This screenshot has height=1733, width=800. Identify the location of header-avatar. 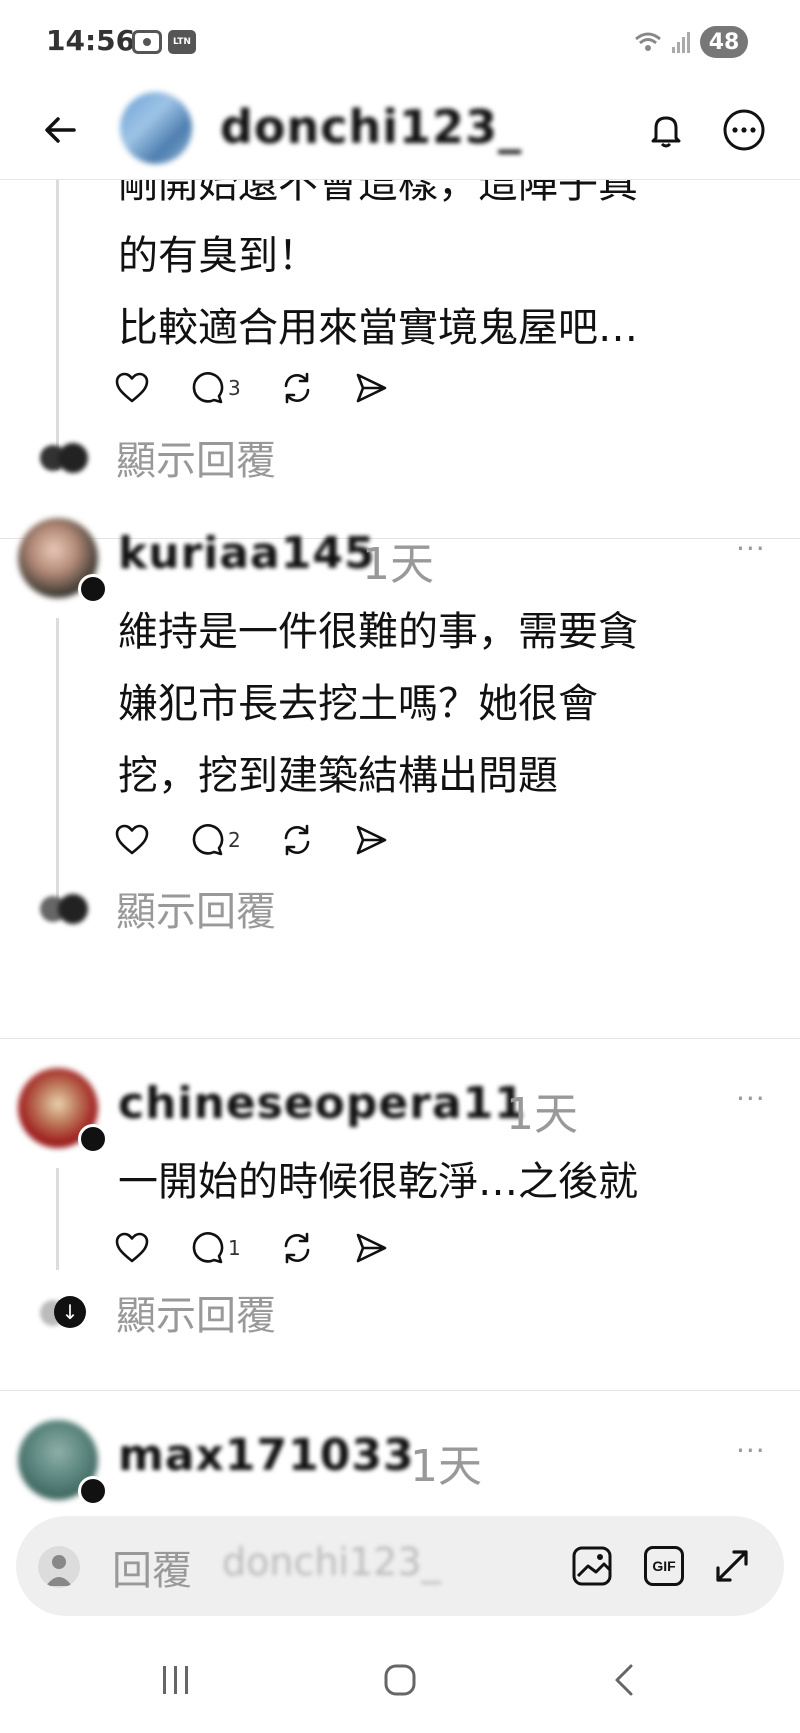
(156, 128).